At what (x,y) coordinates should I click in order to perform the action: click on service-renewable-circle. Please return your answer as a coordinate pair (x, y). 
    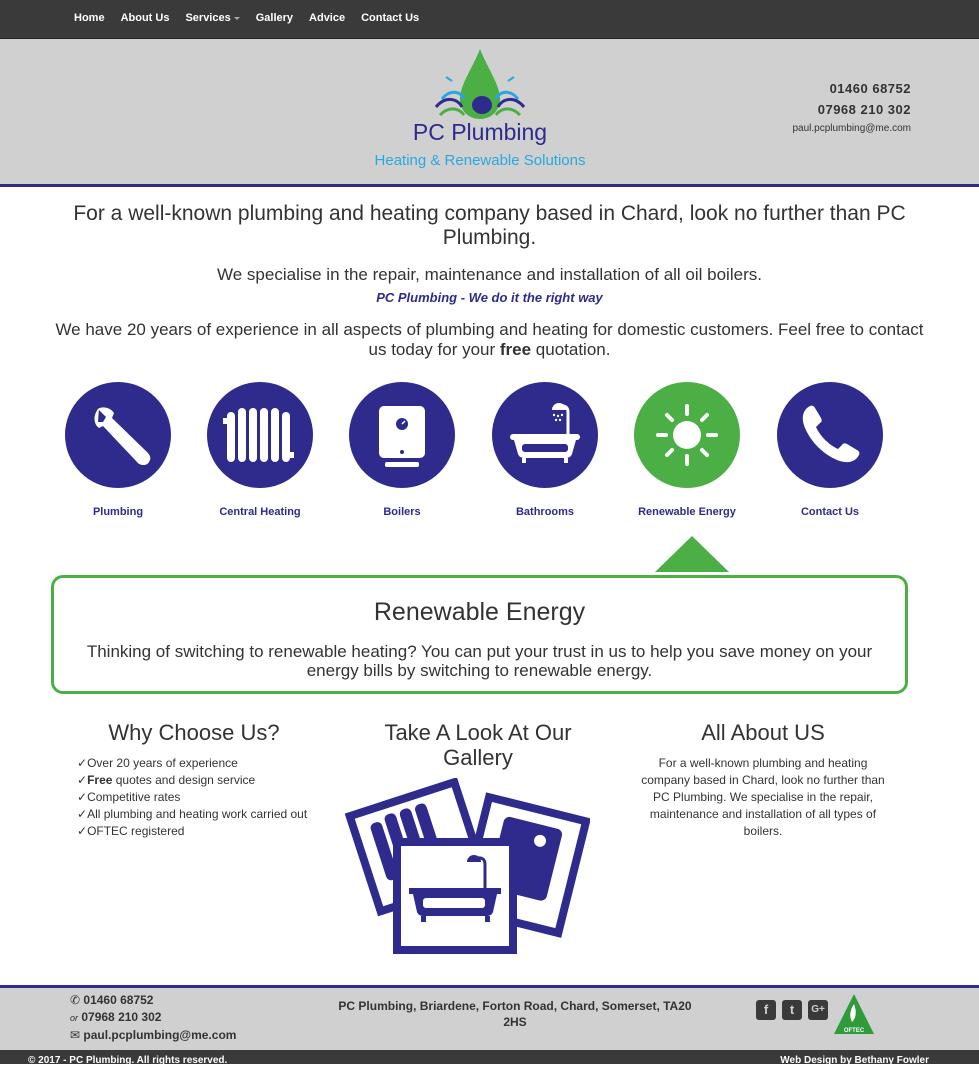
    Looking at the image, I should click on (687, 435).